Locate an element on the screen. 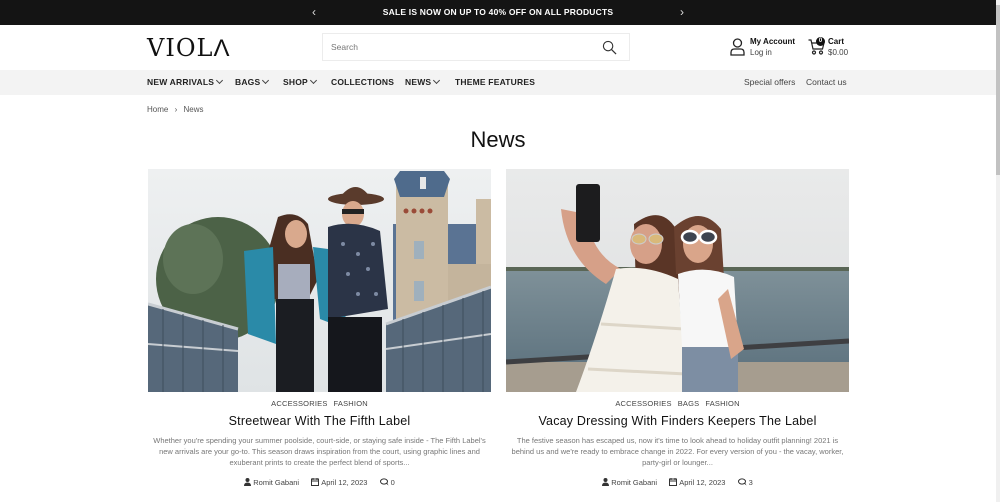 The width and height of the screenshot is (1000, 502). account-title: My Account is located at coordinates (773, 41).